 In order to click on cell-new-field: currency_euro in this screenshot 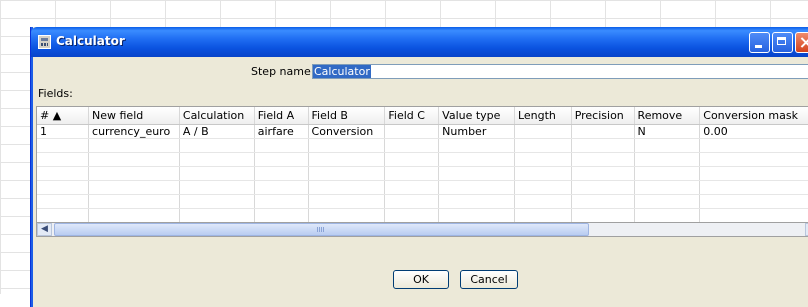, I will do `click(134, 131)`.